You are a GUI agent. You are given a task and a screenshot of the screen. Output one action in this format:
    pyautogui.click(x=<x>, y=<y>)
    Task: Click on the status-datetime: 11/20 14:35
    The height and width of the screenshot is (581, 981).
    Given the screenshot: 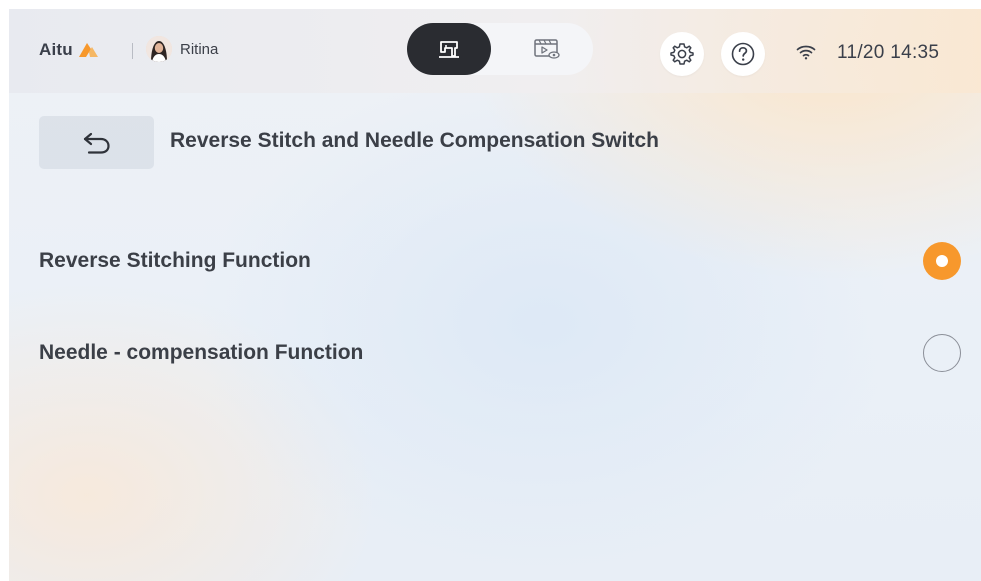 What is the action you would take?
    pyautogui.click(x=888, y=52)
    